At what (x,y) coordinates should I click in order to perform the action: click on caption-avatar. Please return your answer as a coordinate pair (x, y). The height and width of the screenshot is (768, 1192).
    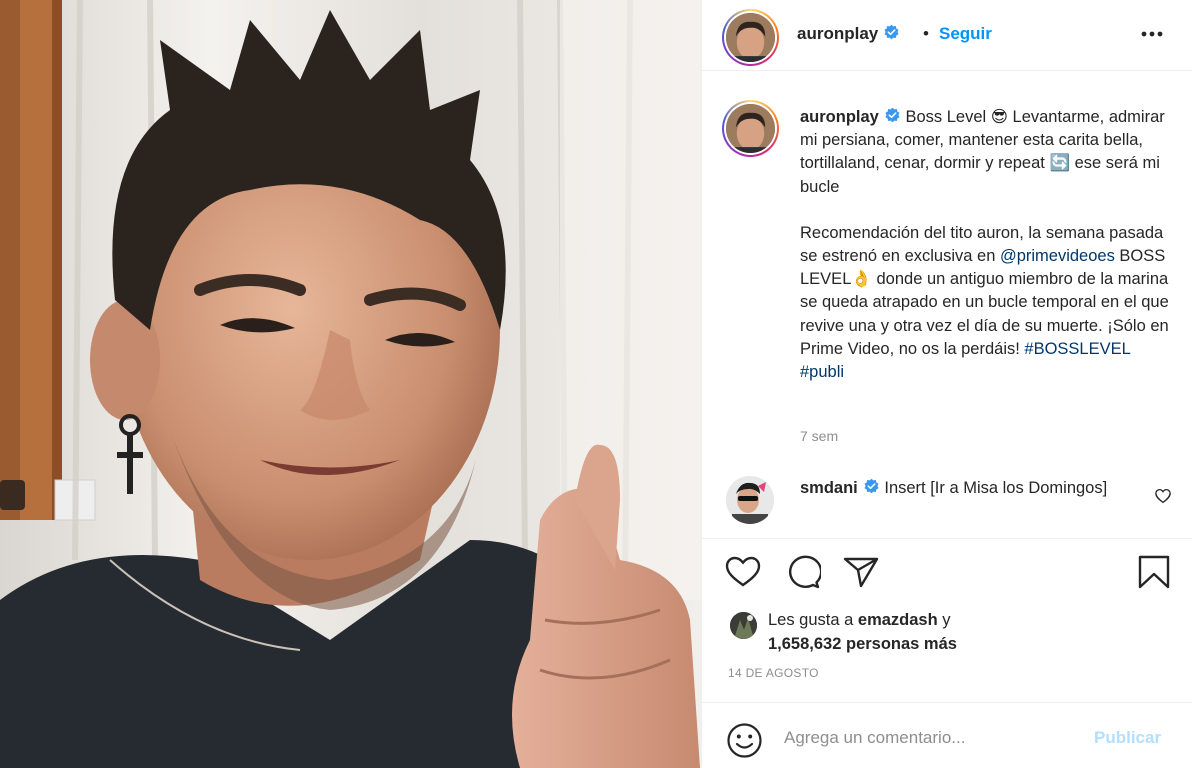
    Looking at the image, I should click on (750, 128).